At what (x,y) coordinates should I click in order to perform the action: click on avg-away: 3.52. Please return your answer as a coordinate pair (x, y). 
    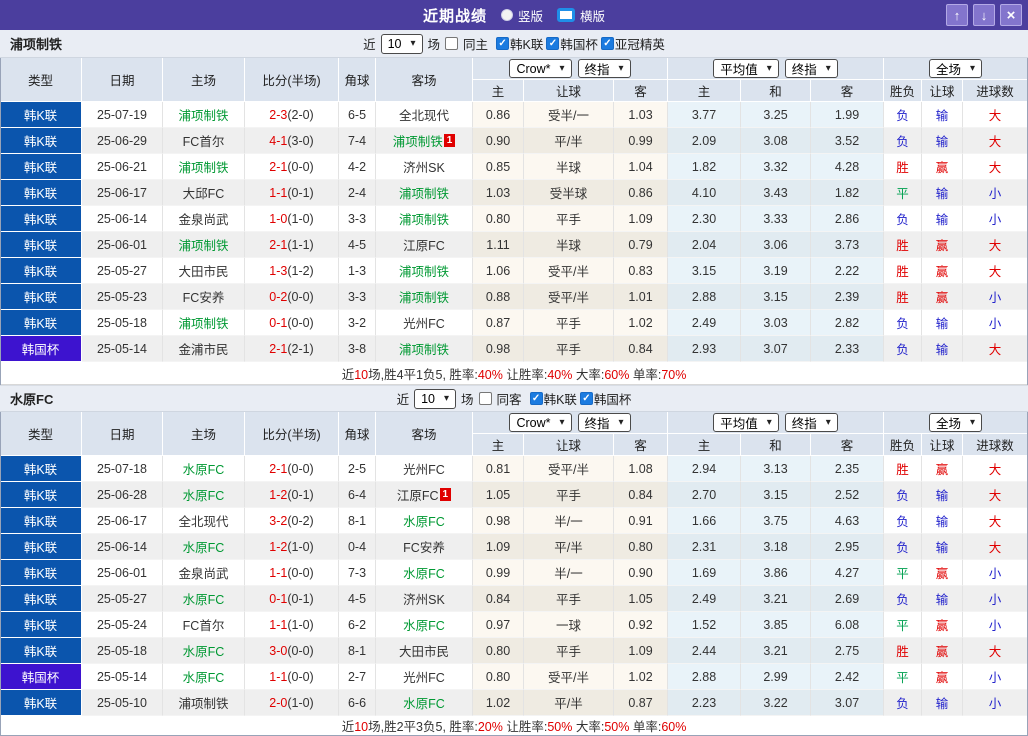
    Looking at the image, I should click on (848, 141).